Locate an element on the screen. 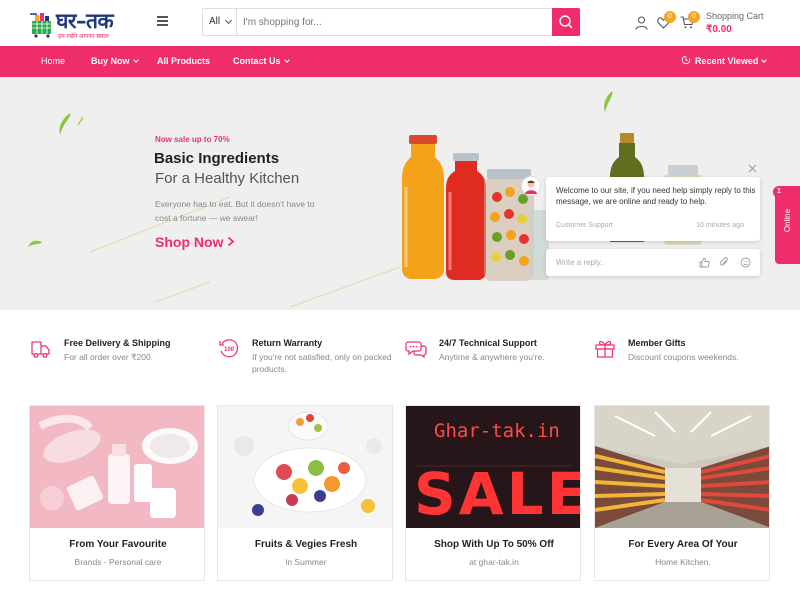 The width and height of the screenshot is (800, 600). feature-title: Member Gifts is located at coordinates (657, 343).